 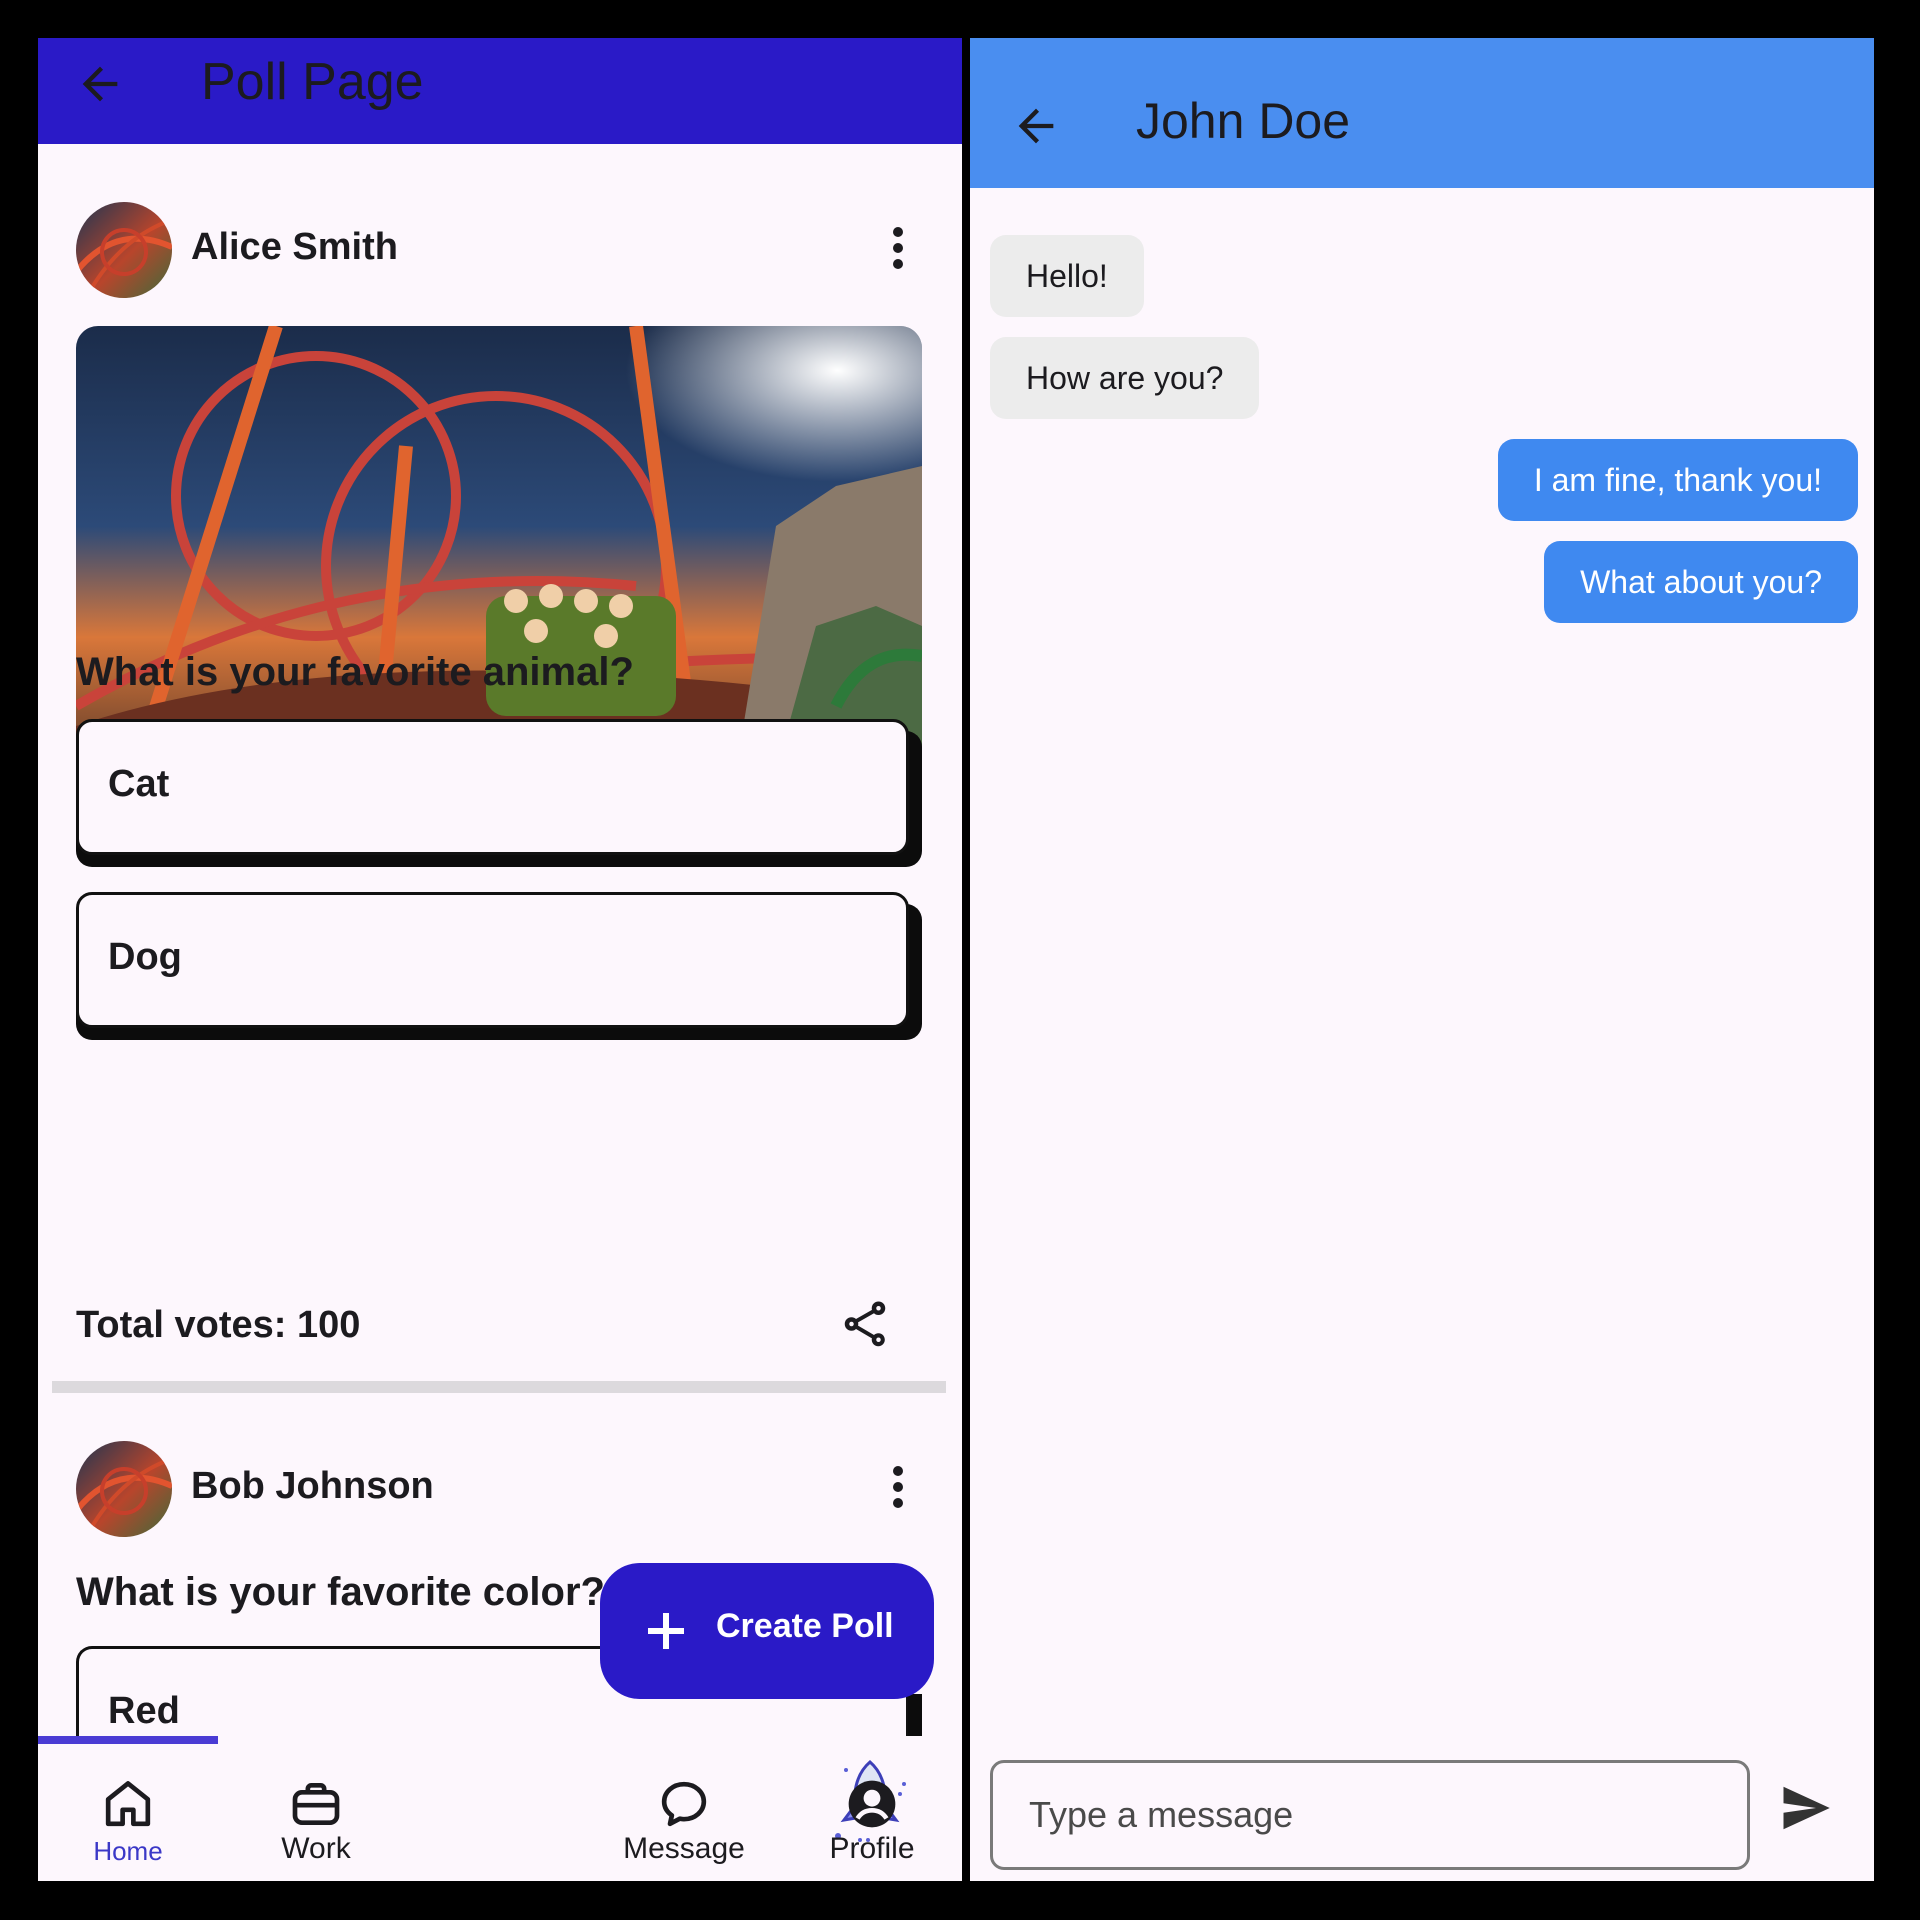 I want to click on bottom-navigation: Home Work Message Profile, so click(x=500, y=1808).